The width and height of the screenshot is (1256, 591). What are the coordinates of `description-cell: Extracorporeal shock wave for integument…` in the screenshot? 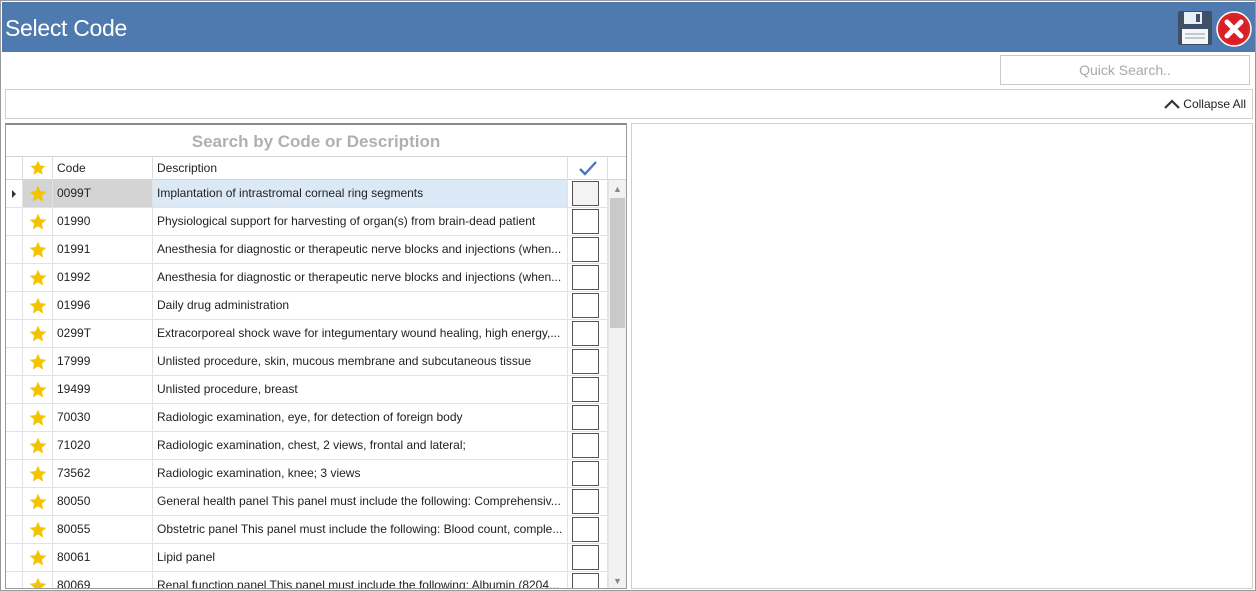 It's located at (360, 333).